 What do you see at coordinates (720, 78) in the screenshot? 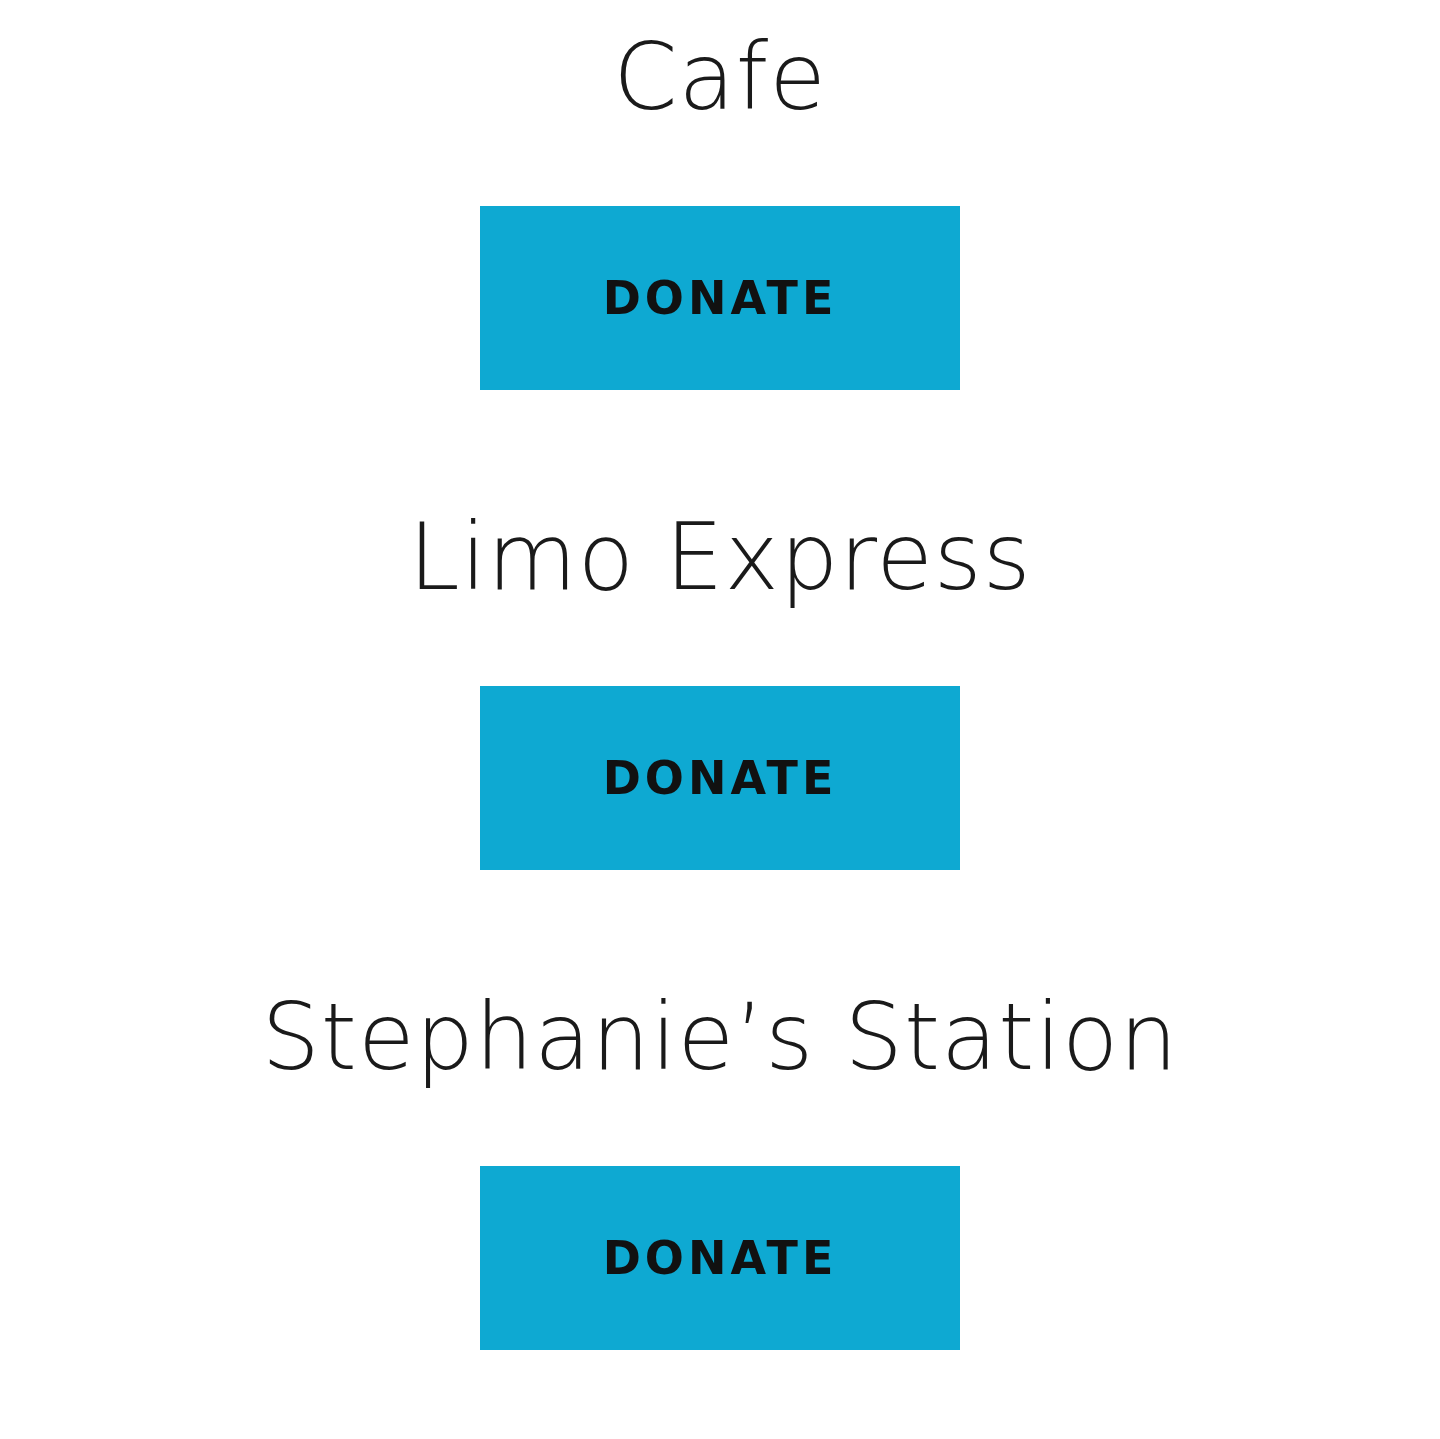
I see `venue-name: Cafe` at bounding box center [720, 78].